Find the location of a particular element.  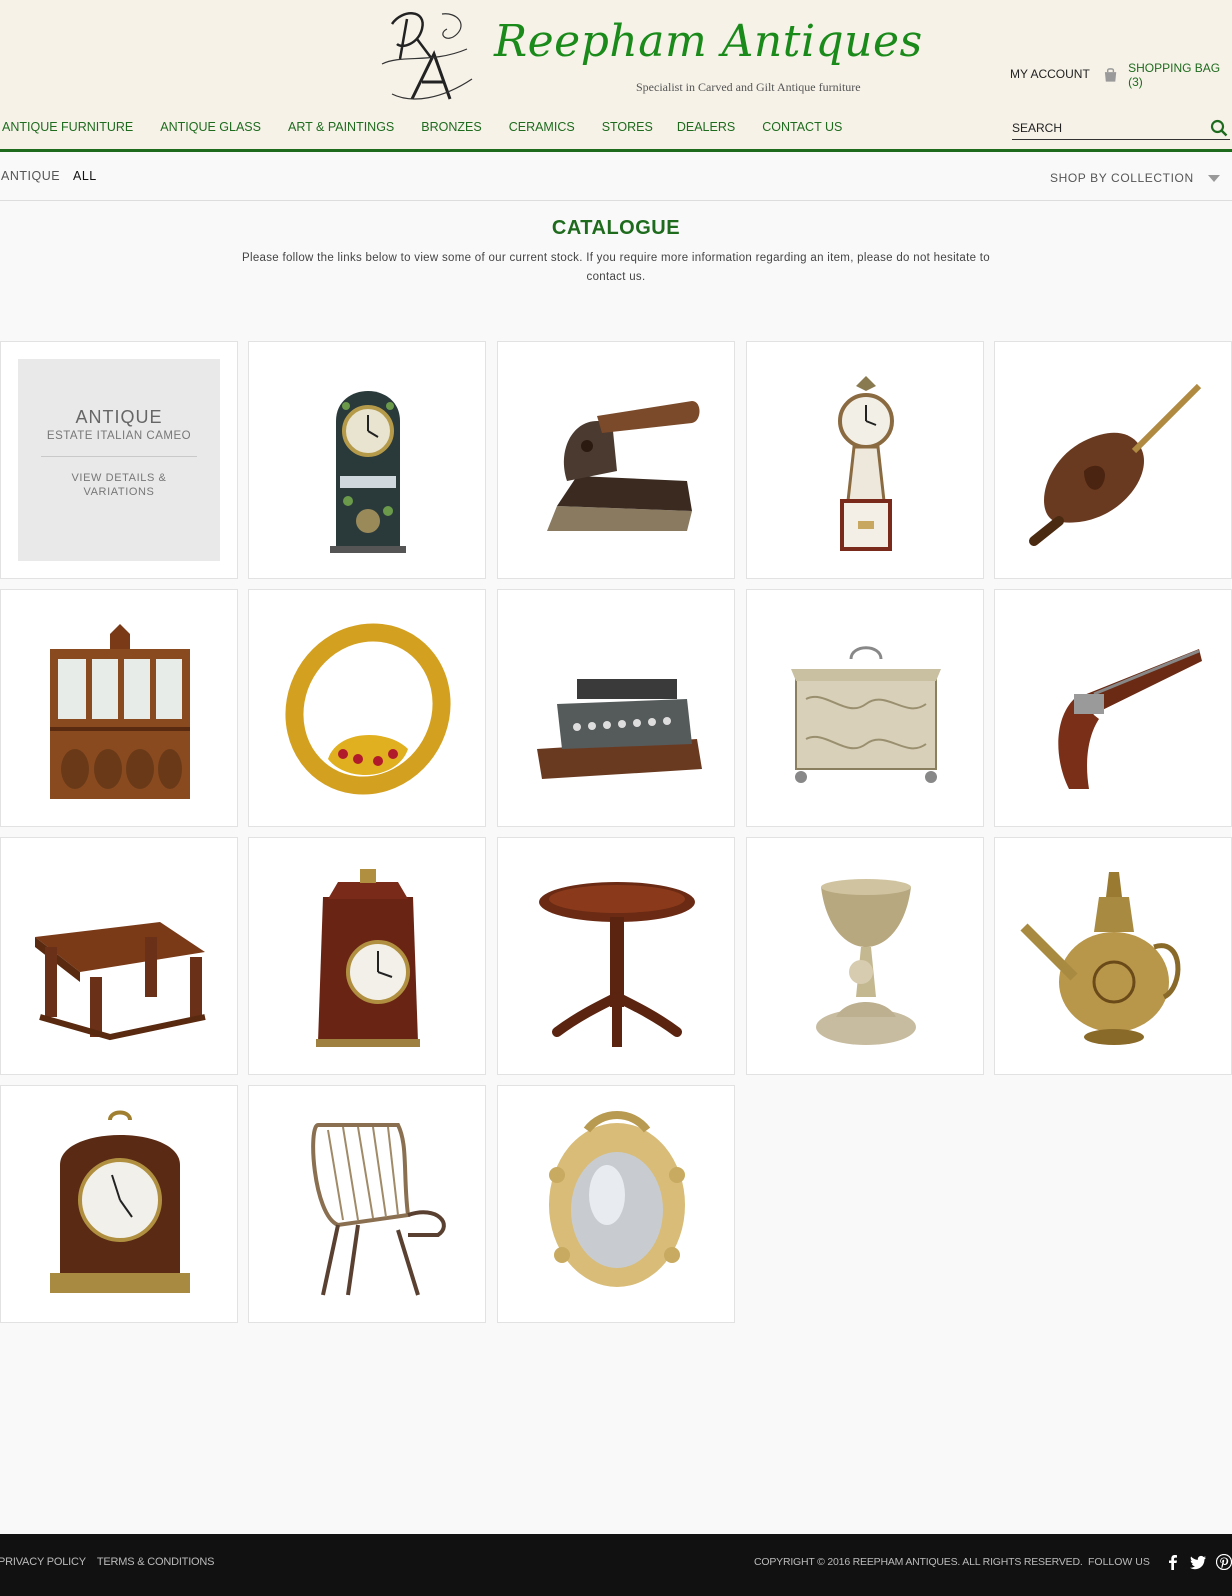

carved-bellows-icon is located at coordinates (1115, 464).